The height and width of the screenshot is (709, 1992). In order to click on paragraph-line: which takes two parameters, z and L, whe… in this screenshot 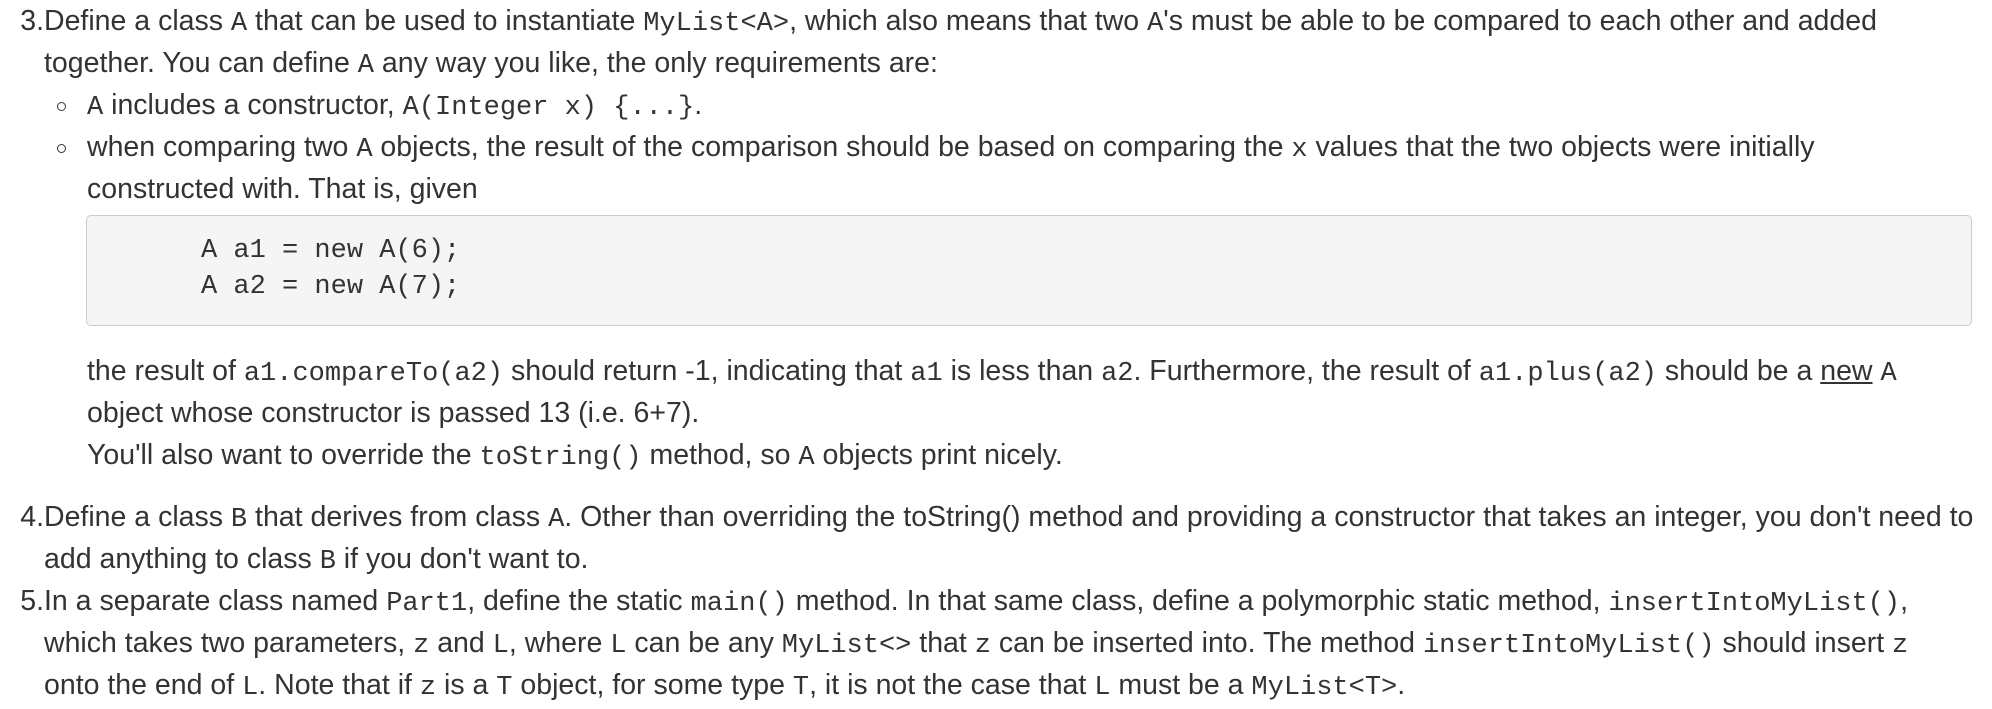, I will do `click(976, 644)`.